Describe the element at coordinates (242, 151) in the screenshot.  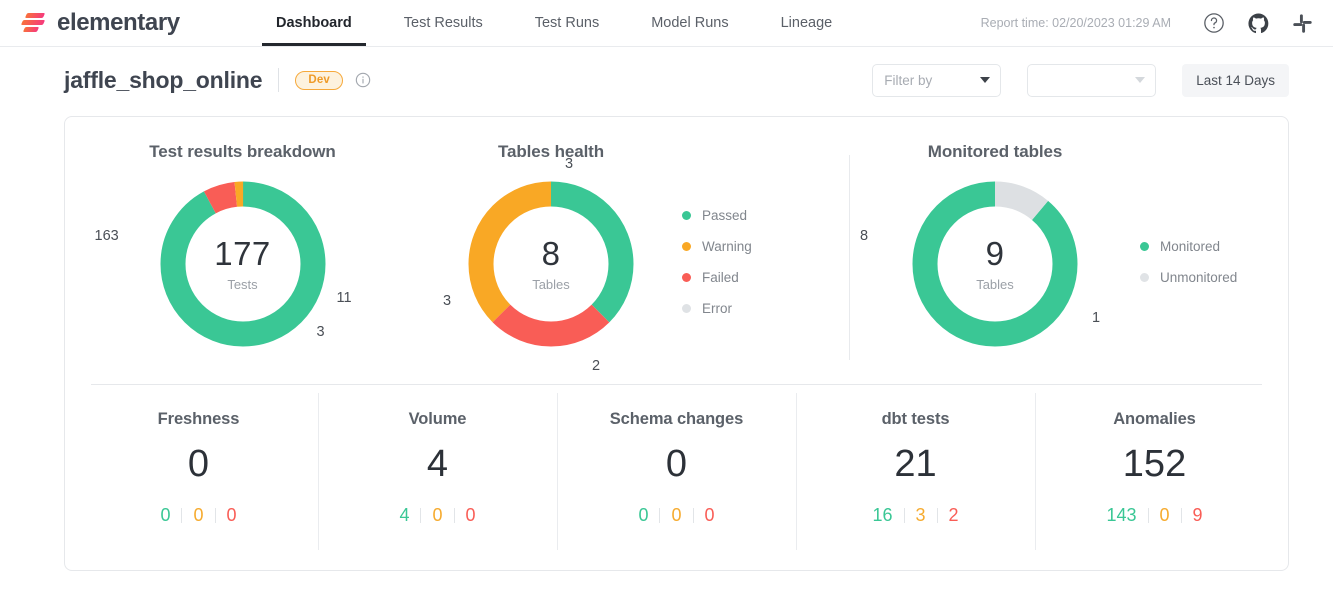
I see `chart-title: Test results breakdown` at that location.